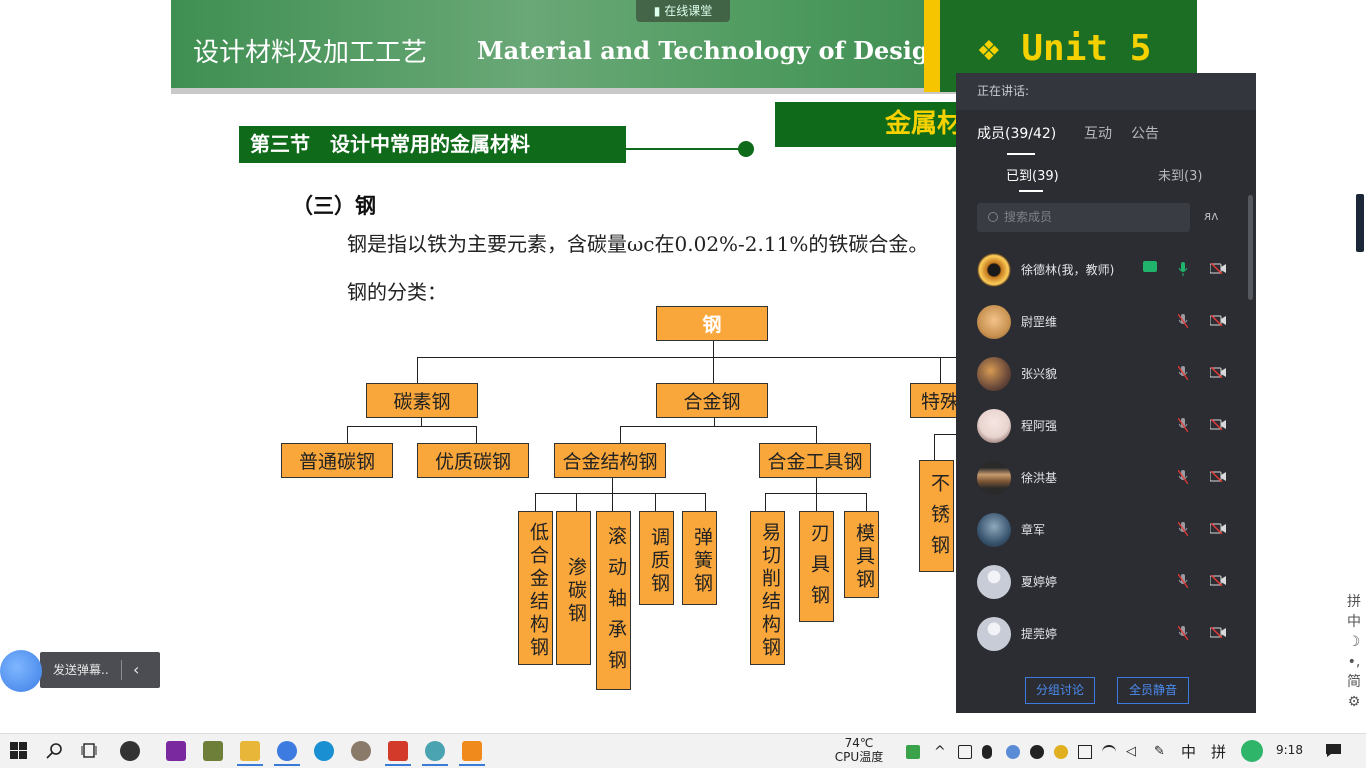 This screenshot has width=1366, height=768. What do you see at coordinates (1013, 752) in the screenshot?
I see `cloud-tray-icon` at bounding box center [1013, 752].